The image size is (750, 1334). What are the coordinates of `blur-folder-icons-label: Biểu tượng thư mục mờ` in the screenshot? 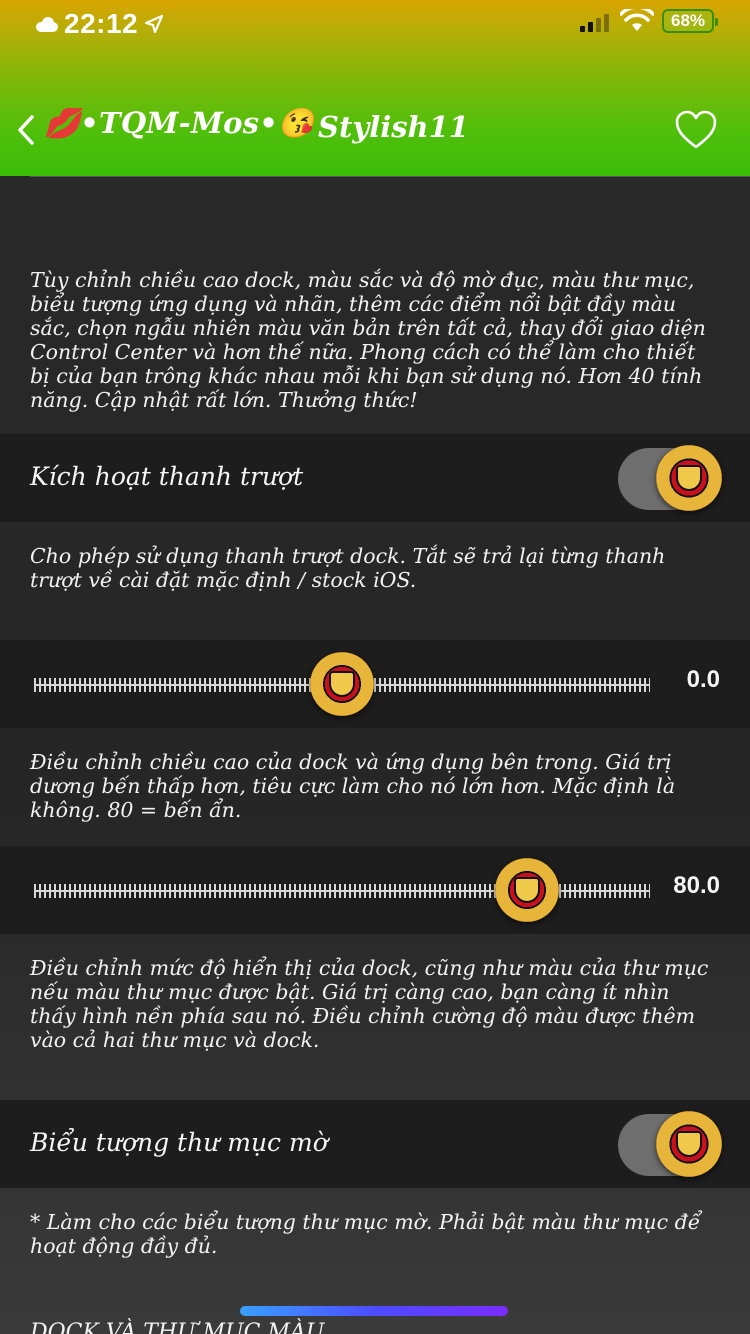 It's located at (179, 1142).